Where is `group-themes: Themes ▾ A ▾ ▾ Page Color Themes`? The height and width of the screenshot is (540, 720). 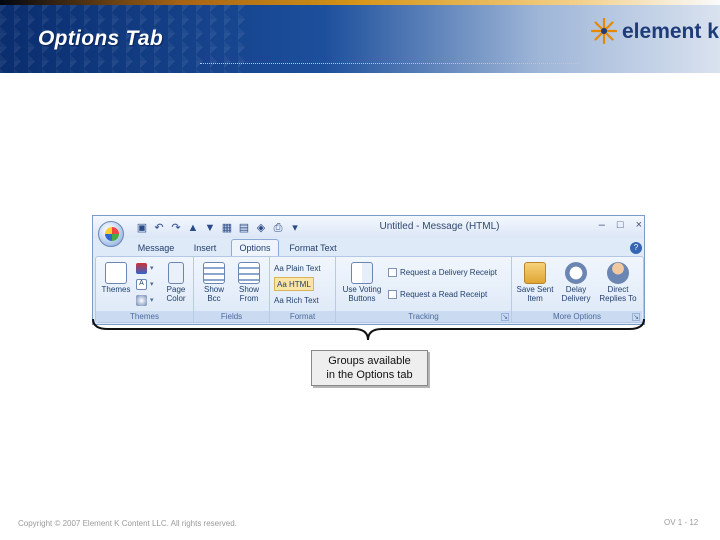 group-themes: Themes ▾ A ▾ ▾ Page Color Themes is located at coordinates (145, 289).